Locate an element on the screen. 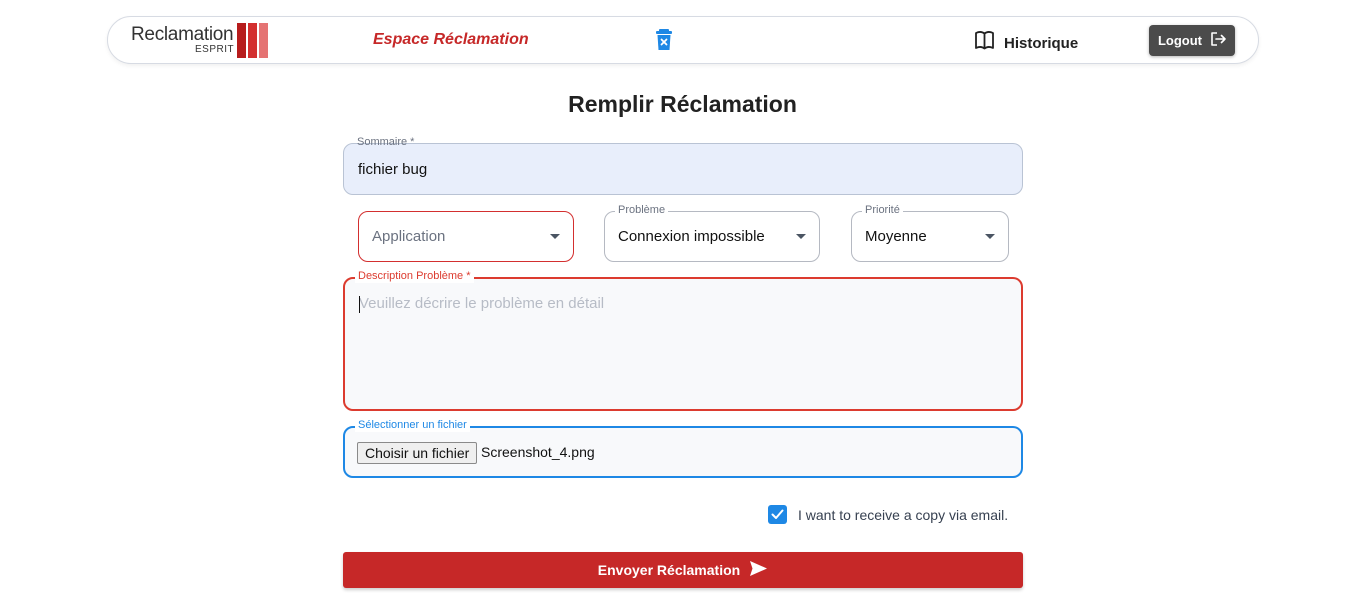 Image resolution: width=1365 pixels, height=607 pixels. send-icon is located at coordinates (758, 570).